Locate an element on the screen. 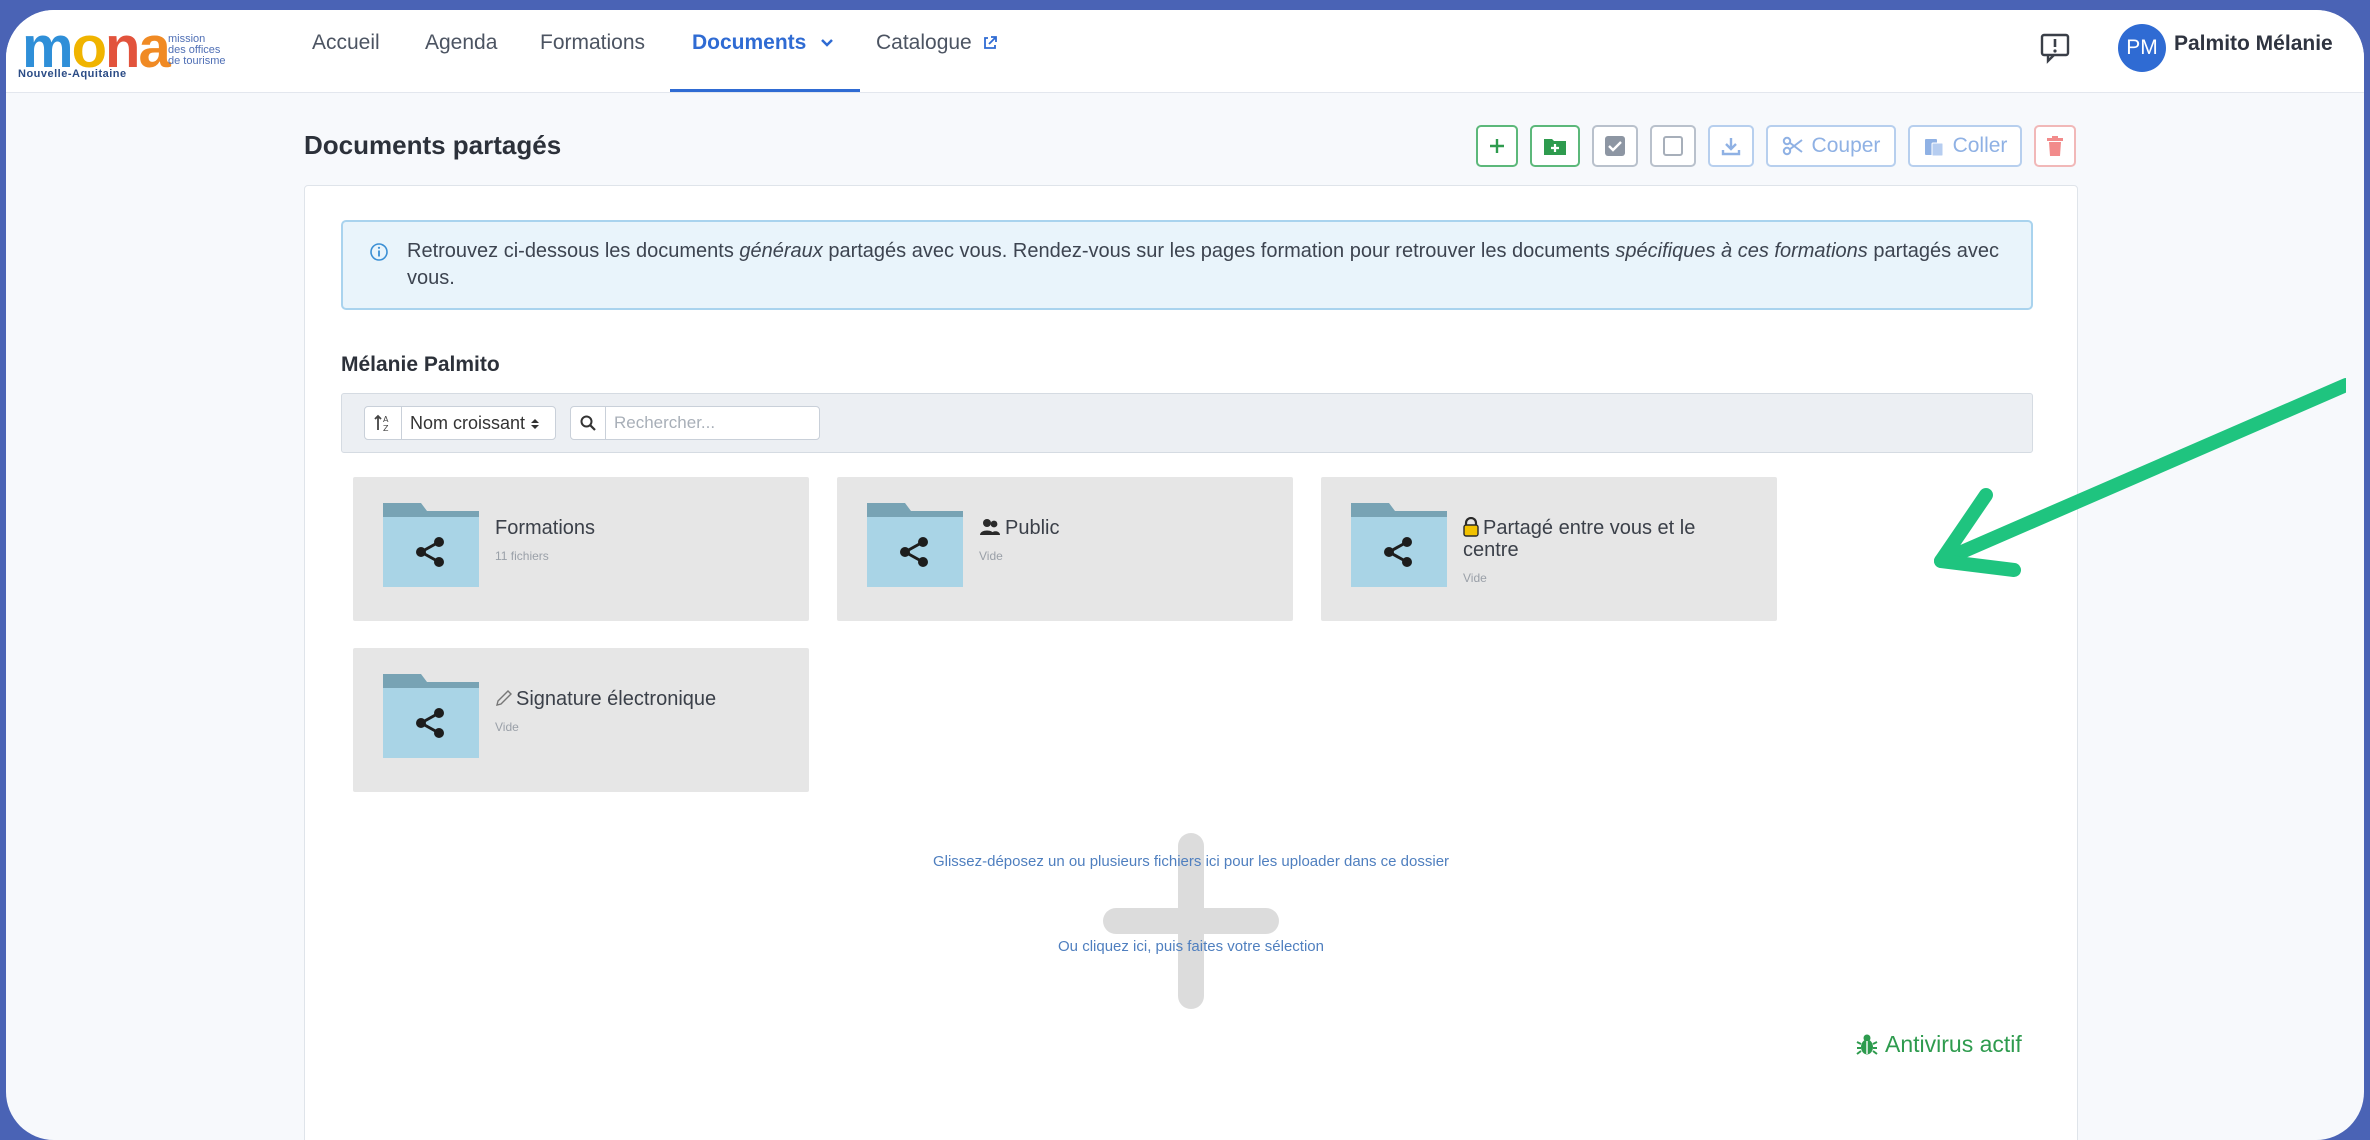 Image resolution: width=2370 pixels, height=1140 pixels. delete-button is located at coordinates (2055, 146).